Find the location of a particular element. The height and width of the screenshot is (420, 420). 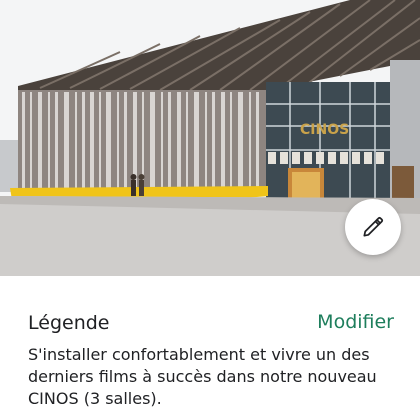

edit-photo-button is located at coordinates (373, 227).